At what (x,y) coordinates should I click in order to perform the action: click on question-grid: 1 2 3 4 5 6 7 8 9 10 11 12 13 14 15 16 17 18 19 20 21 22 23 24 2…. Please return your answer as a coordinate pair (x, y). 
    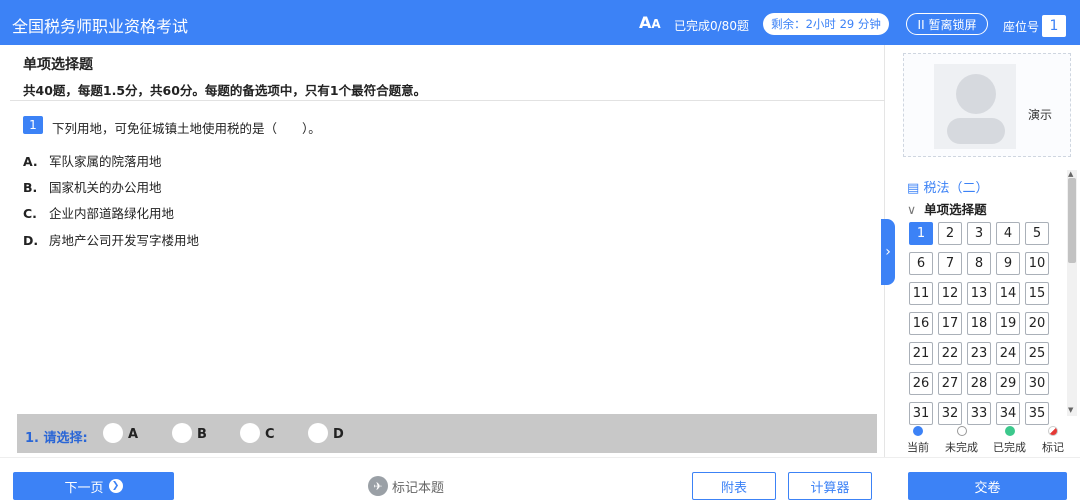
    Looking at the image, I should click on (989, 324).